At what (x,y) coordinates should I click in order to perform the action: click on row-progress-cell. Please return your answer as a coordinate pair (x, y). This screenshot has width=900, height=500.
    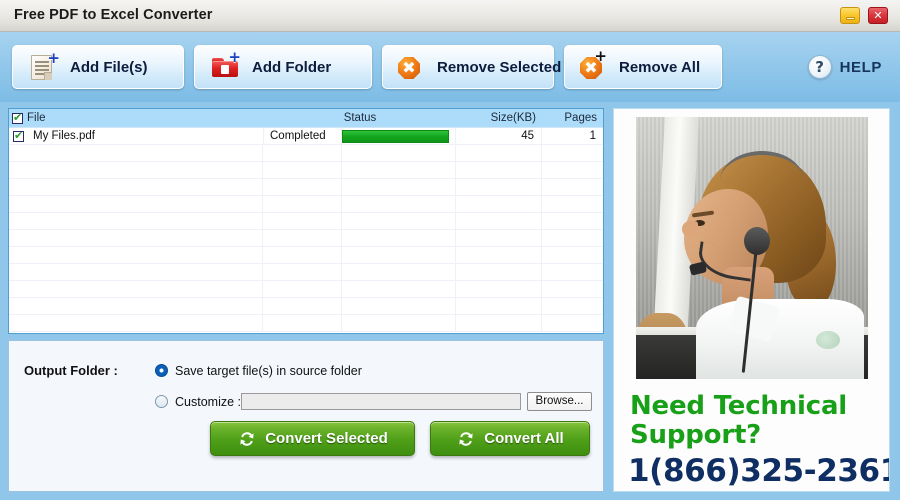
    Looking at the image, I should click on (399, 136).